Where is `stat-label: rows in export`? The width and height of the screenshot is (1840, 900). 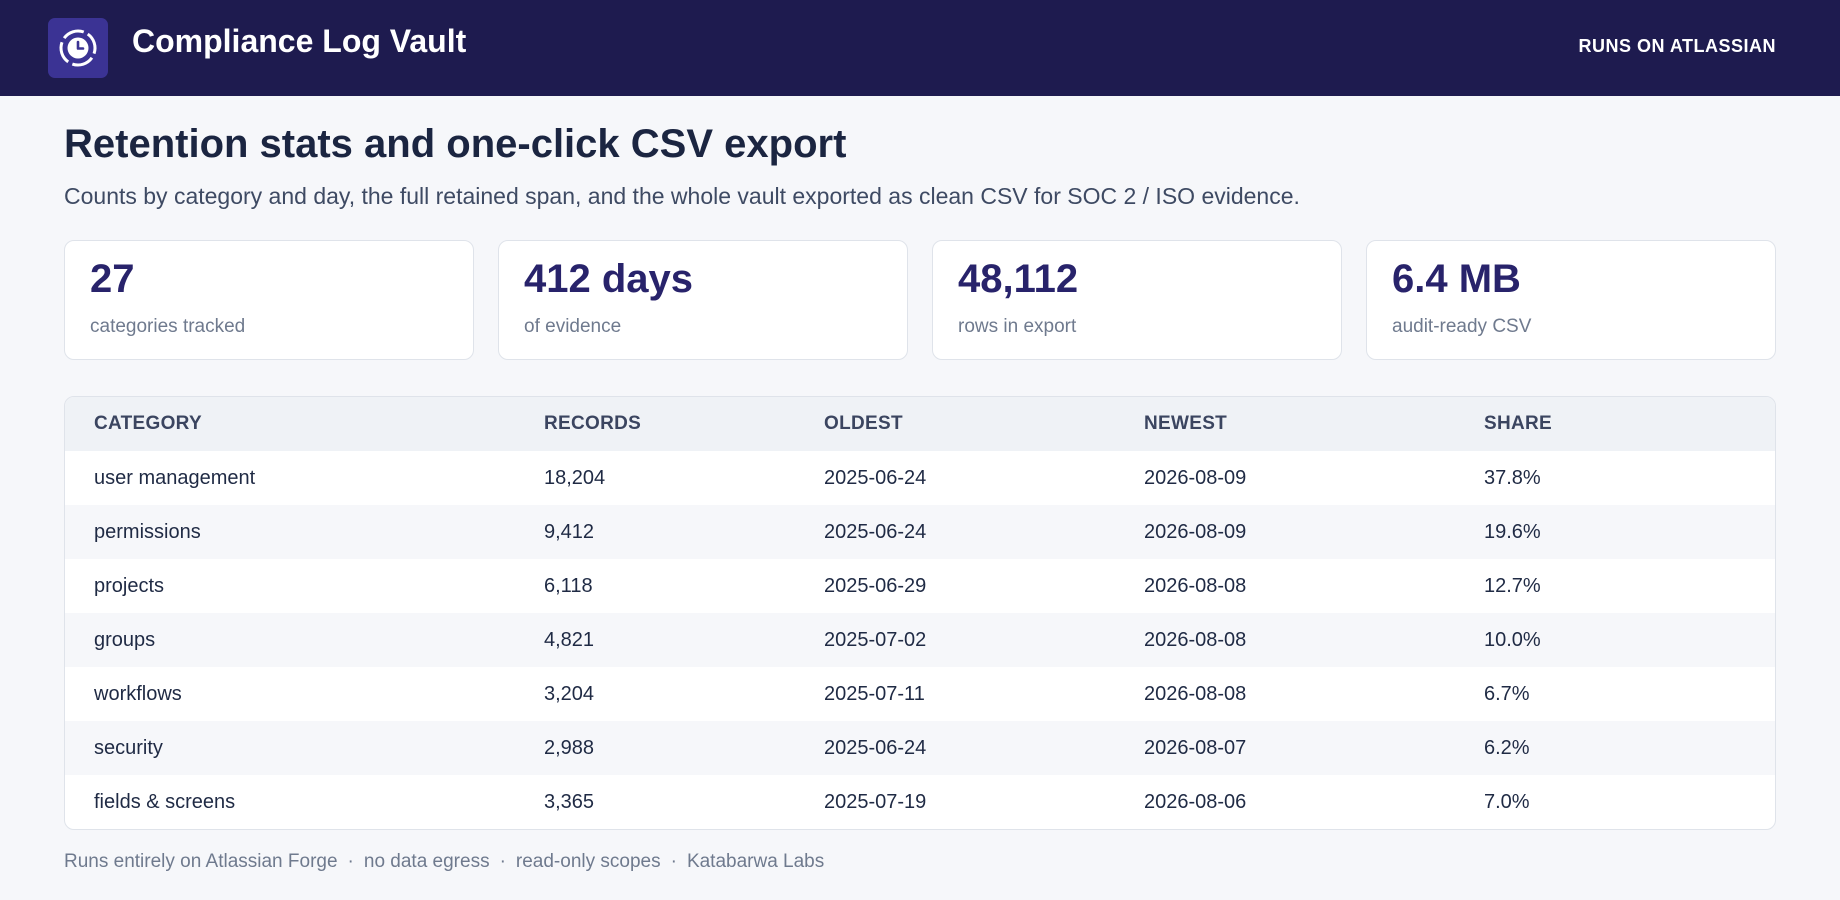 stat-label: rows in export is located at coordinates (1017, 326).